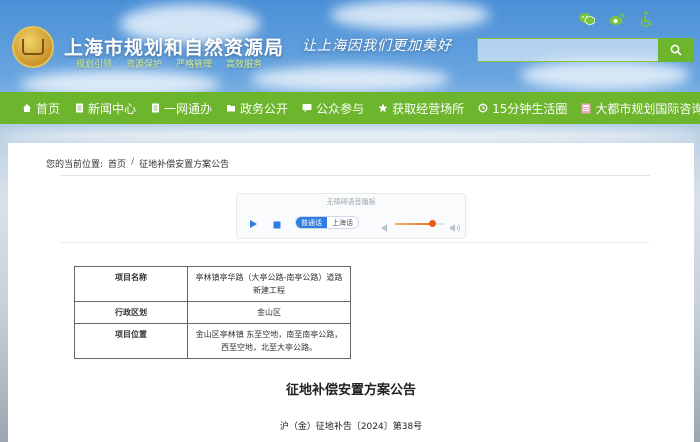 This screenshot has height=442, width=700. I want to click on document-number: 沪（金）征地补告〔2024〕第38号, so click(351, 427).